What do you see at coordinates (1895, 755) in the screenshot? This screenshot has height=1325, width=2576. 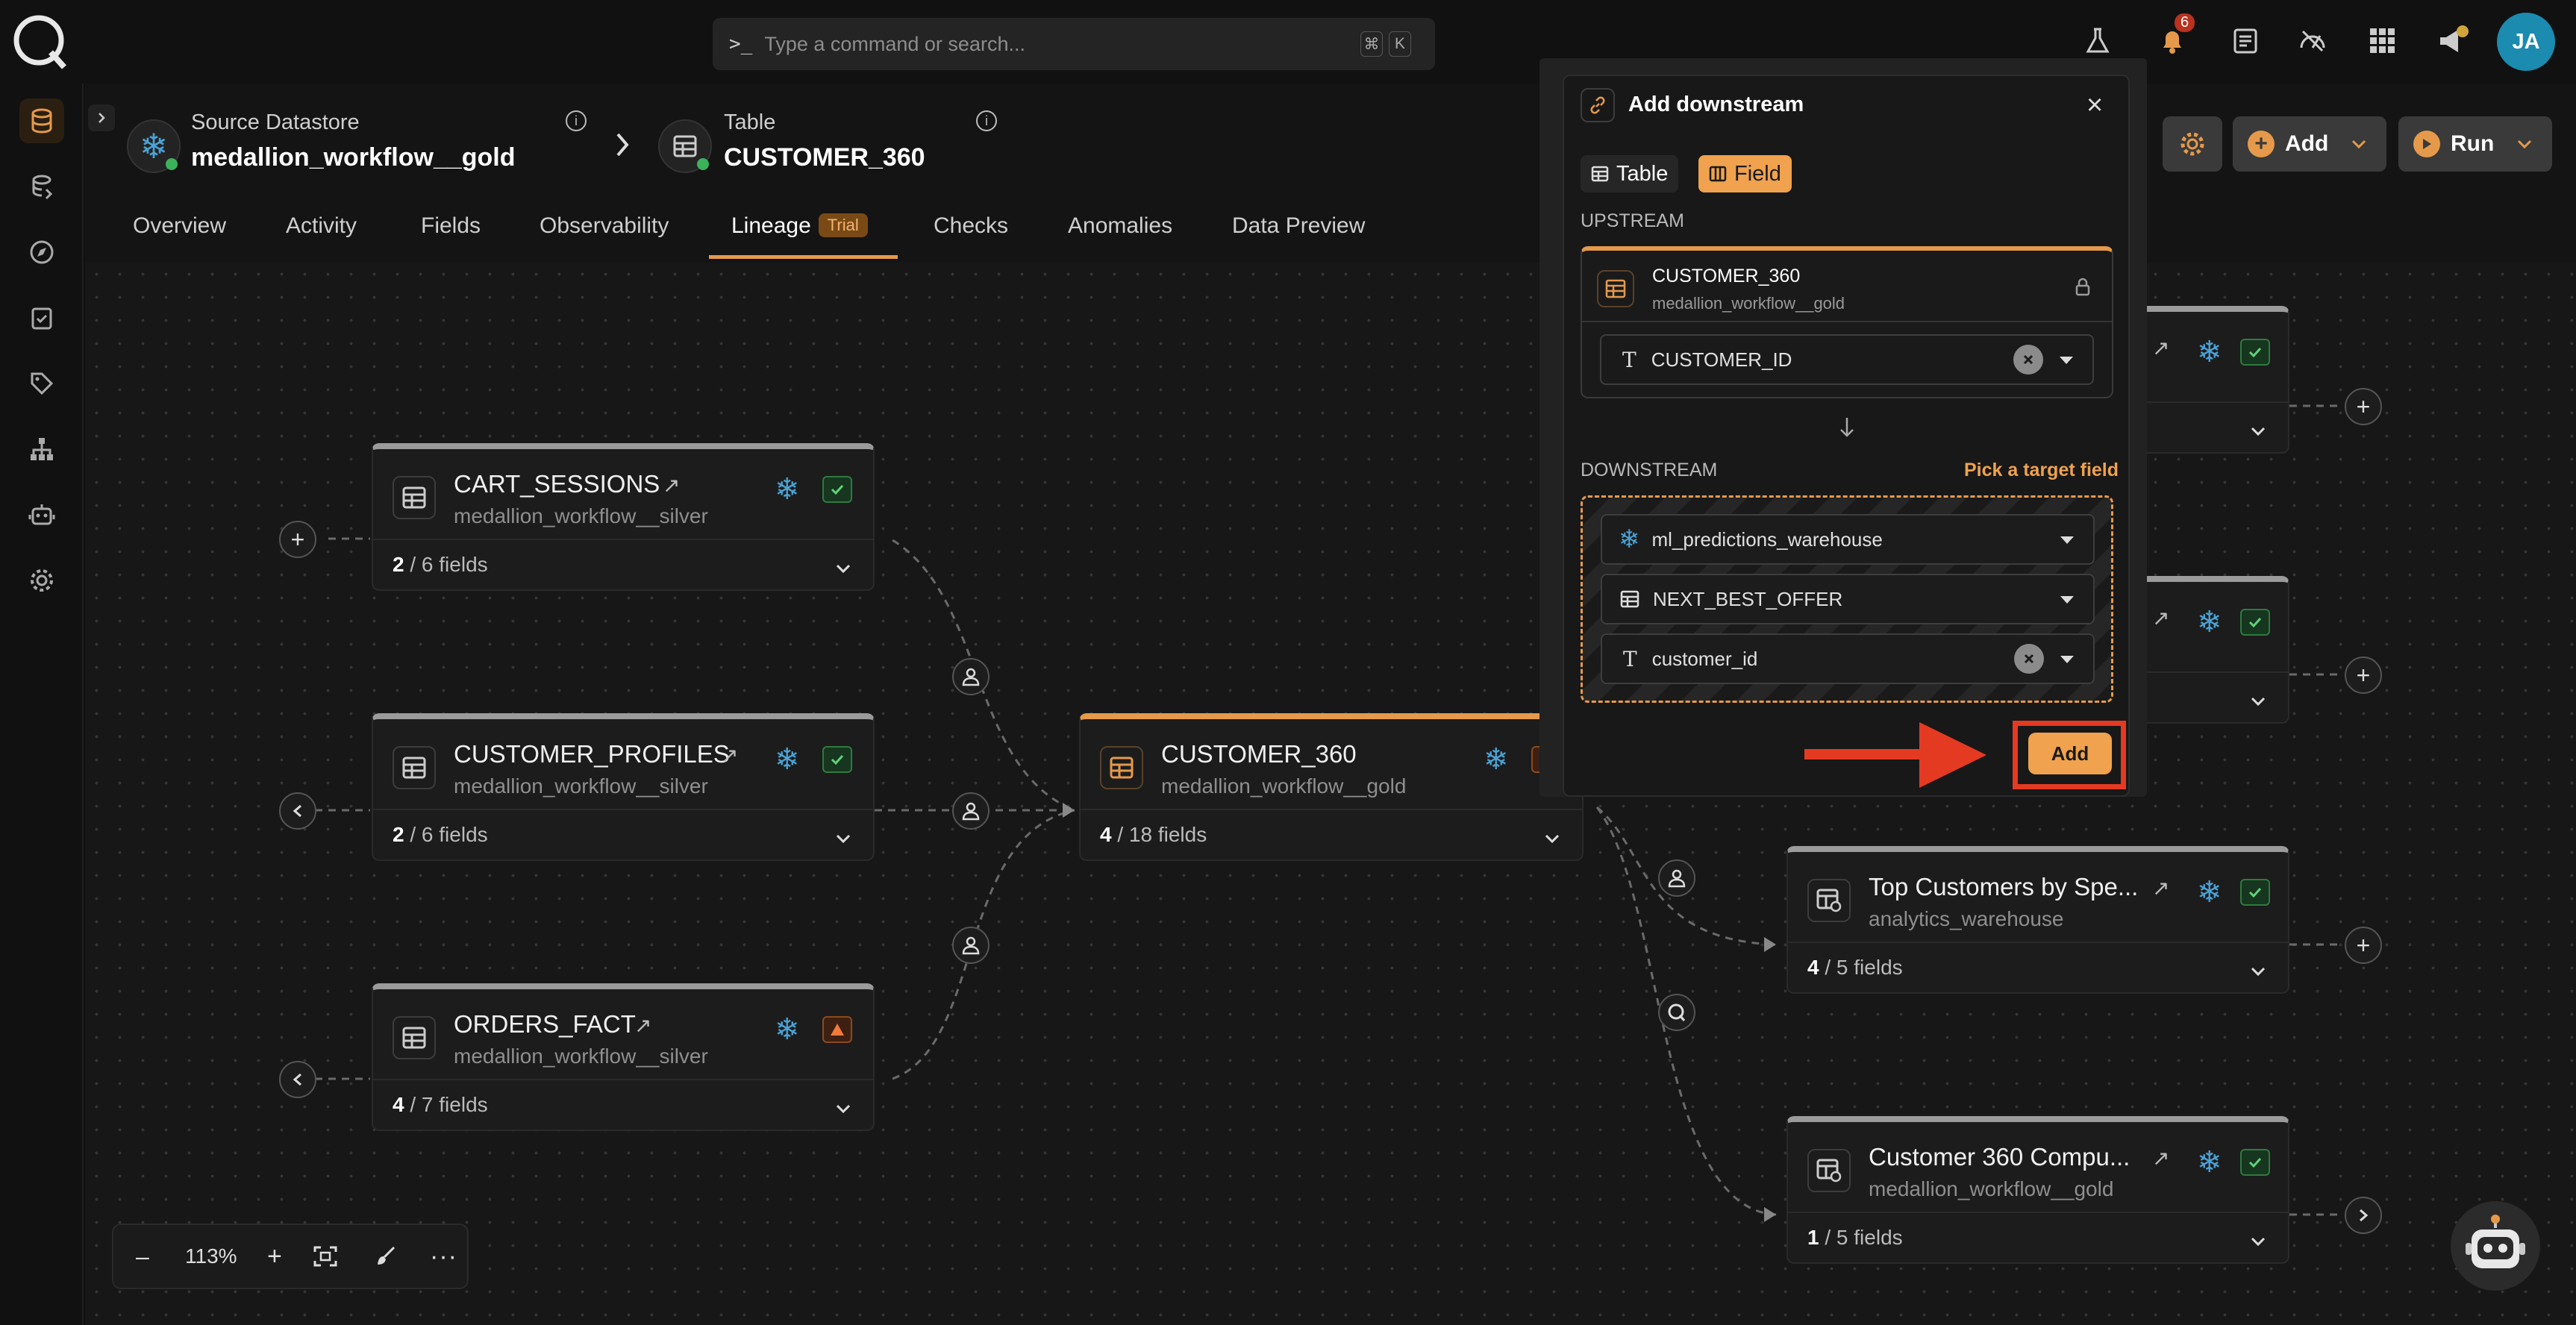 I see `annotation-arrow` at bounding box center [1895, 755].